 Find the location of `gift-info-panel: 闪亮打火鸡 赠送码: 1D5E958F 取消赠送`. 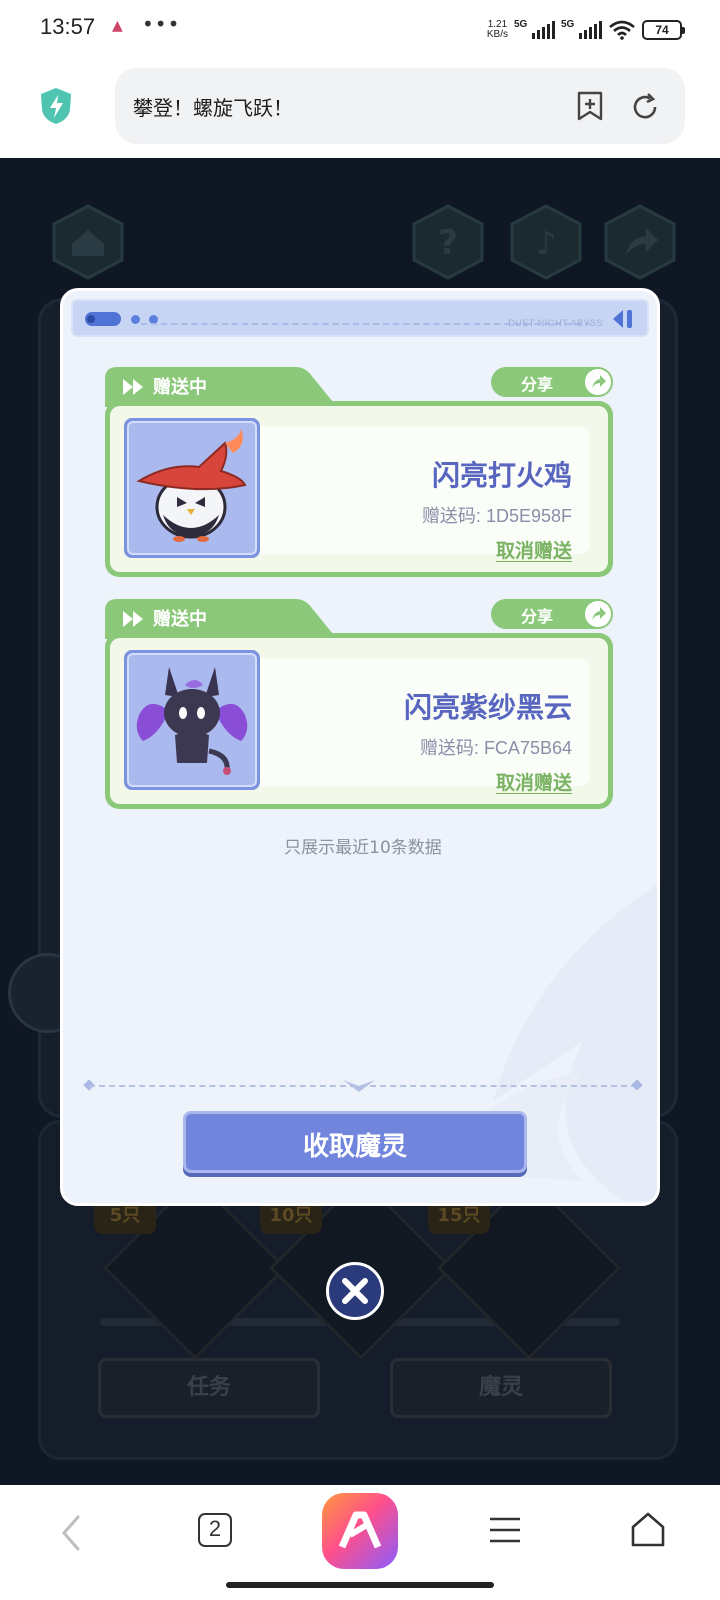

gift-info-panel: 闪亮打火鸡 赠送码: 1D5E958F 取消赠送 is located at coordinates (415, 494).